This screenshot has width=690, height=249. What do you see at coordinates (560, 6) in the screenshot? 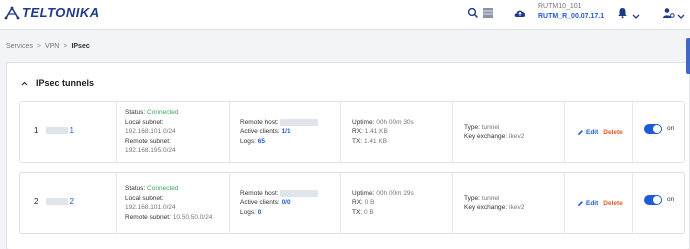
I see `device-name: RUTM10_101` at bounding box center [560, 6].